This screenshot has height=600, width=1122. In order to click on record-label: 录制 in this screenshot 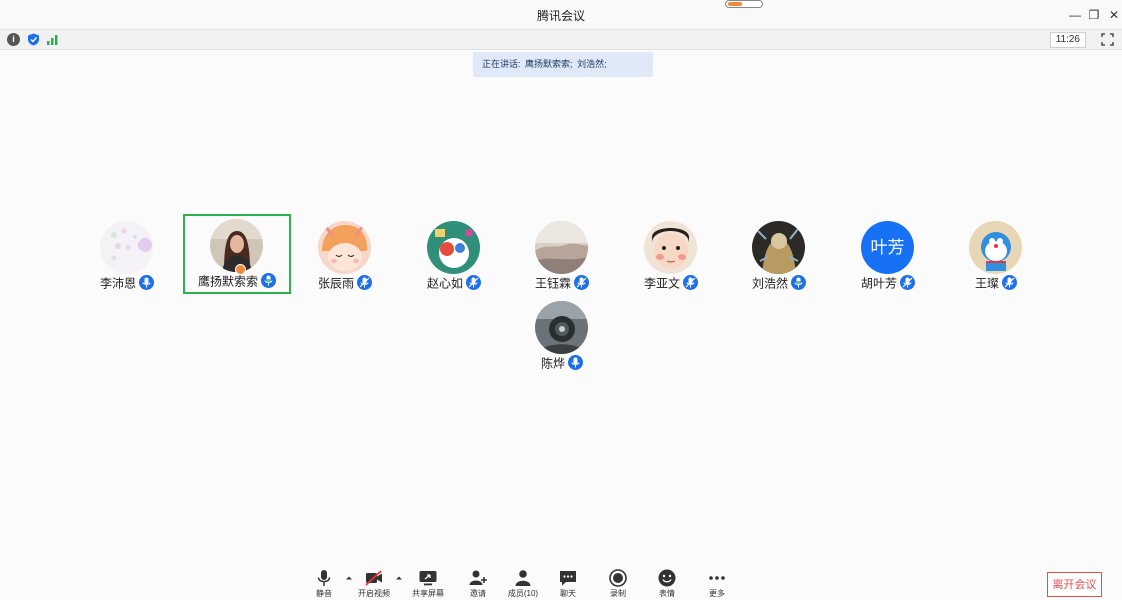, I will do `click(618, 593)`.